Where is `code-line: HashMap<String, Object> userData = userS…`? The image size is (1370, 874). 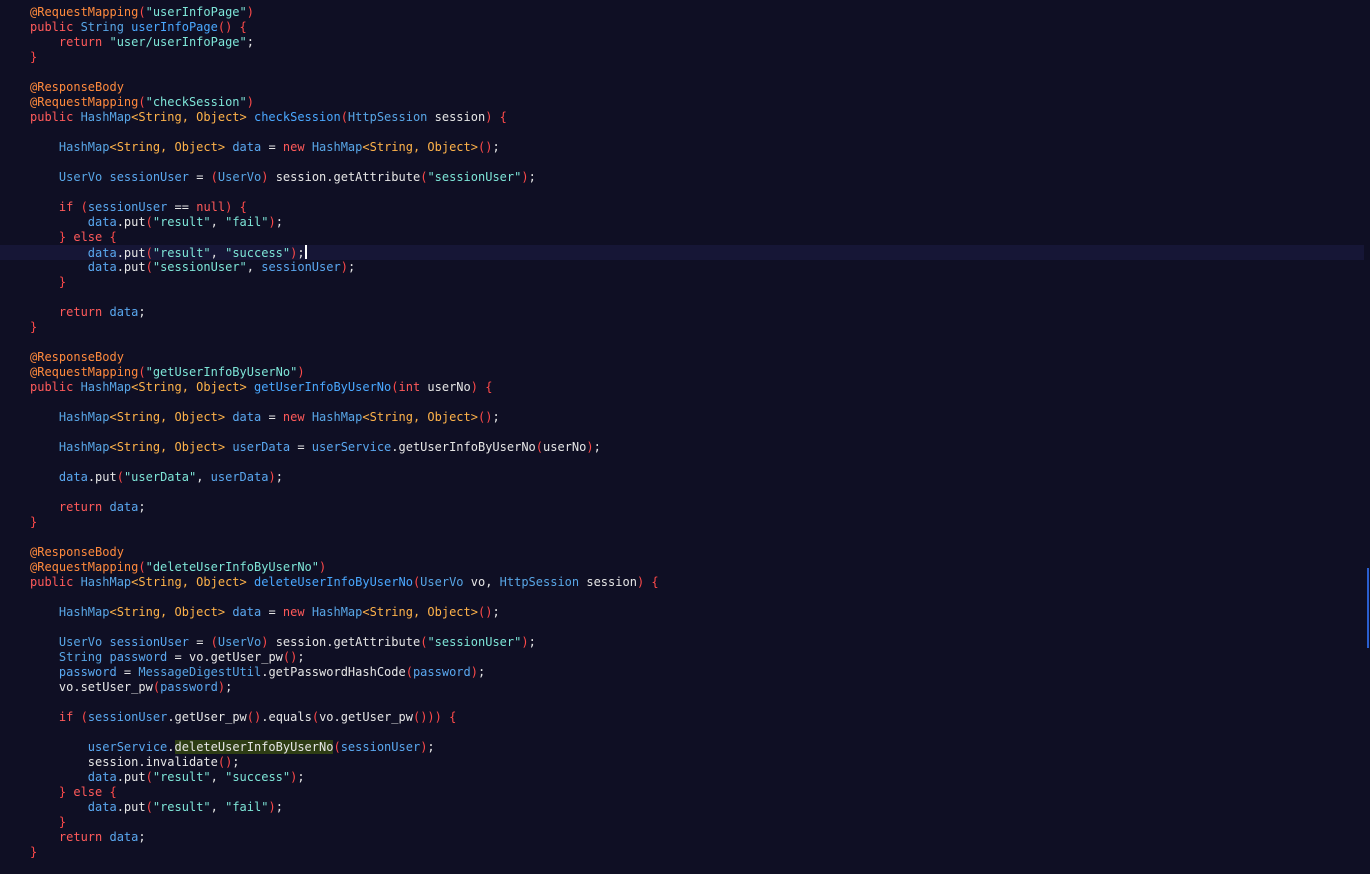
code-line: HashMap<String, Object> userData = userS… is located at coordinates (682, 447).